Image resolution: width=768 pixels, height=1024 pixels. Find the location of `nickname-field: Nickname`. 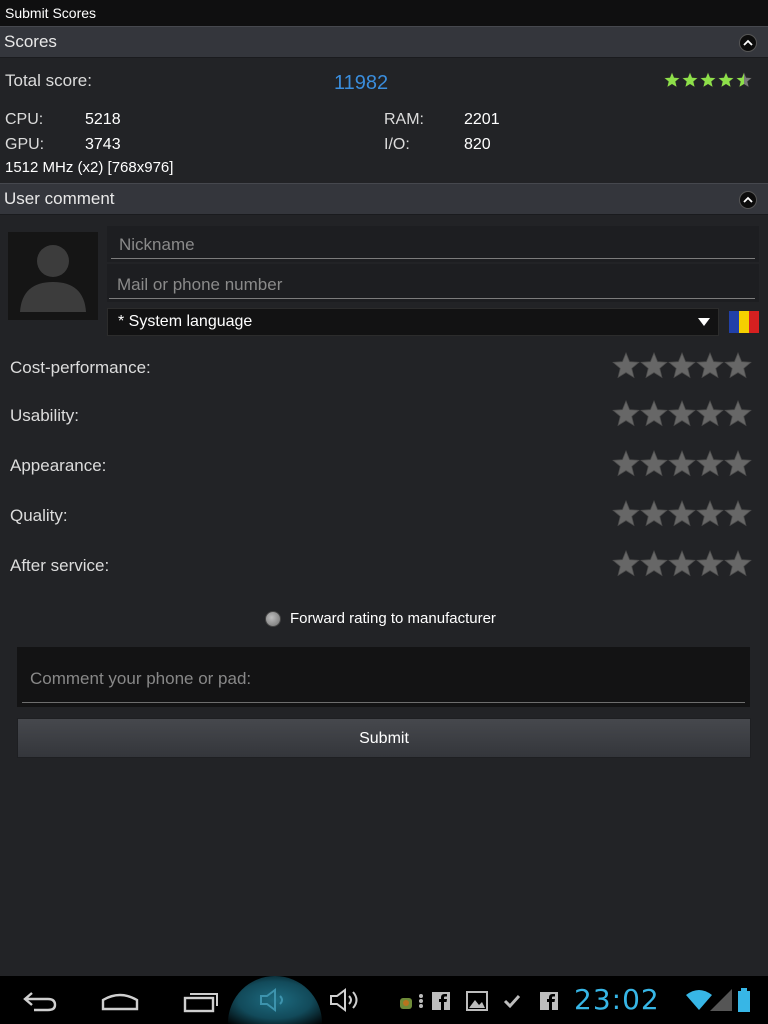

nickname-field: Nickname is located at coordinates (433, 244).